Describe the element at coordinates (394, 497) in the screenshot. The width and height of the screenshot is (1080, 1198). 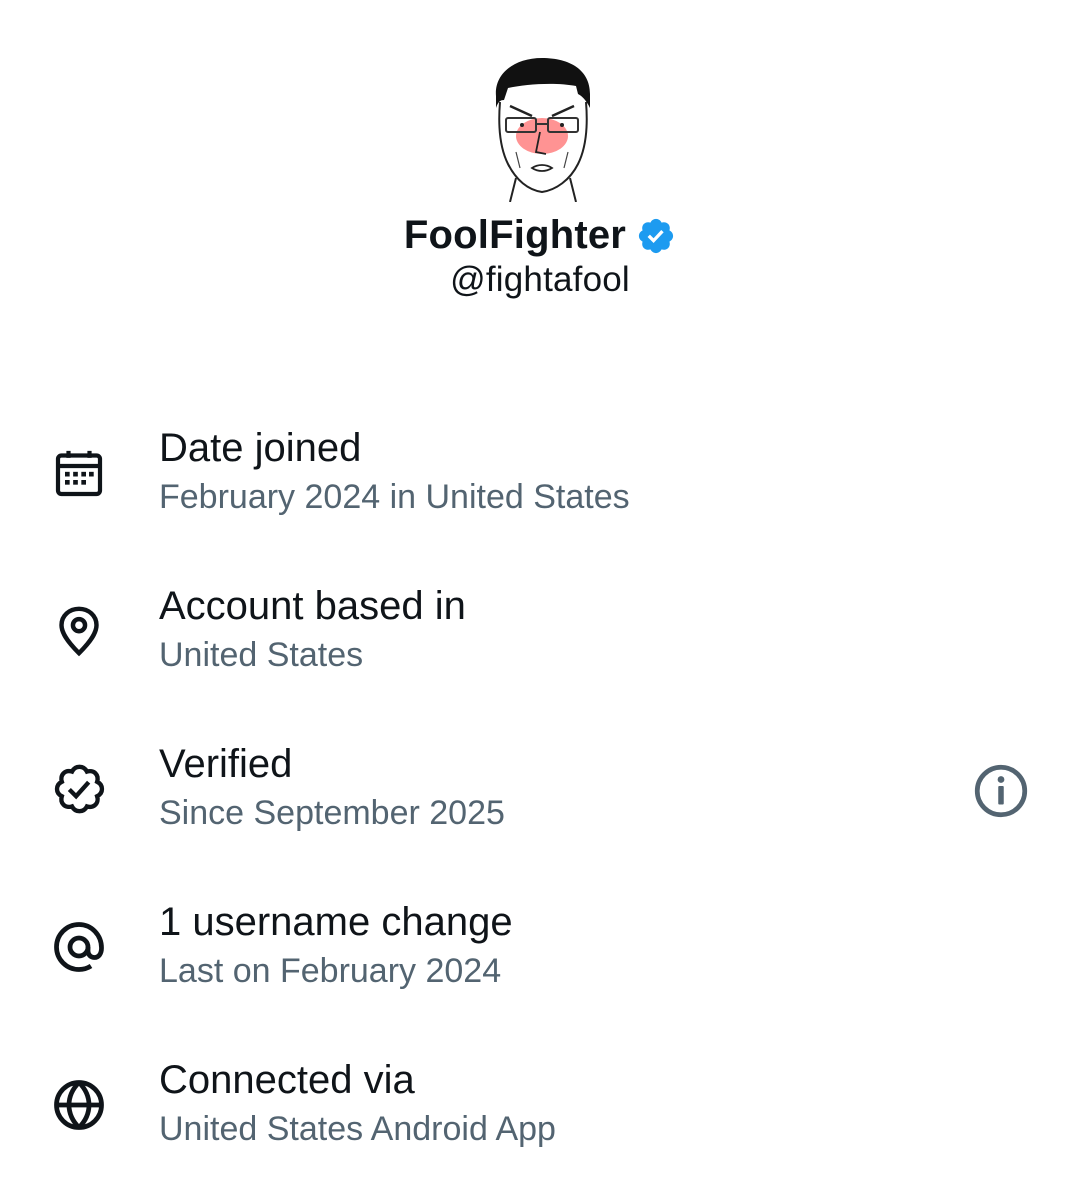
I see `row-subtitle: February 2024 in United States` at that location.